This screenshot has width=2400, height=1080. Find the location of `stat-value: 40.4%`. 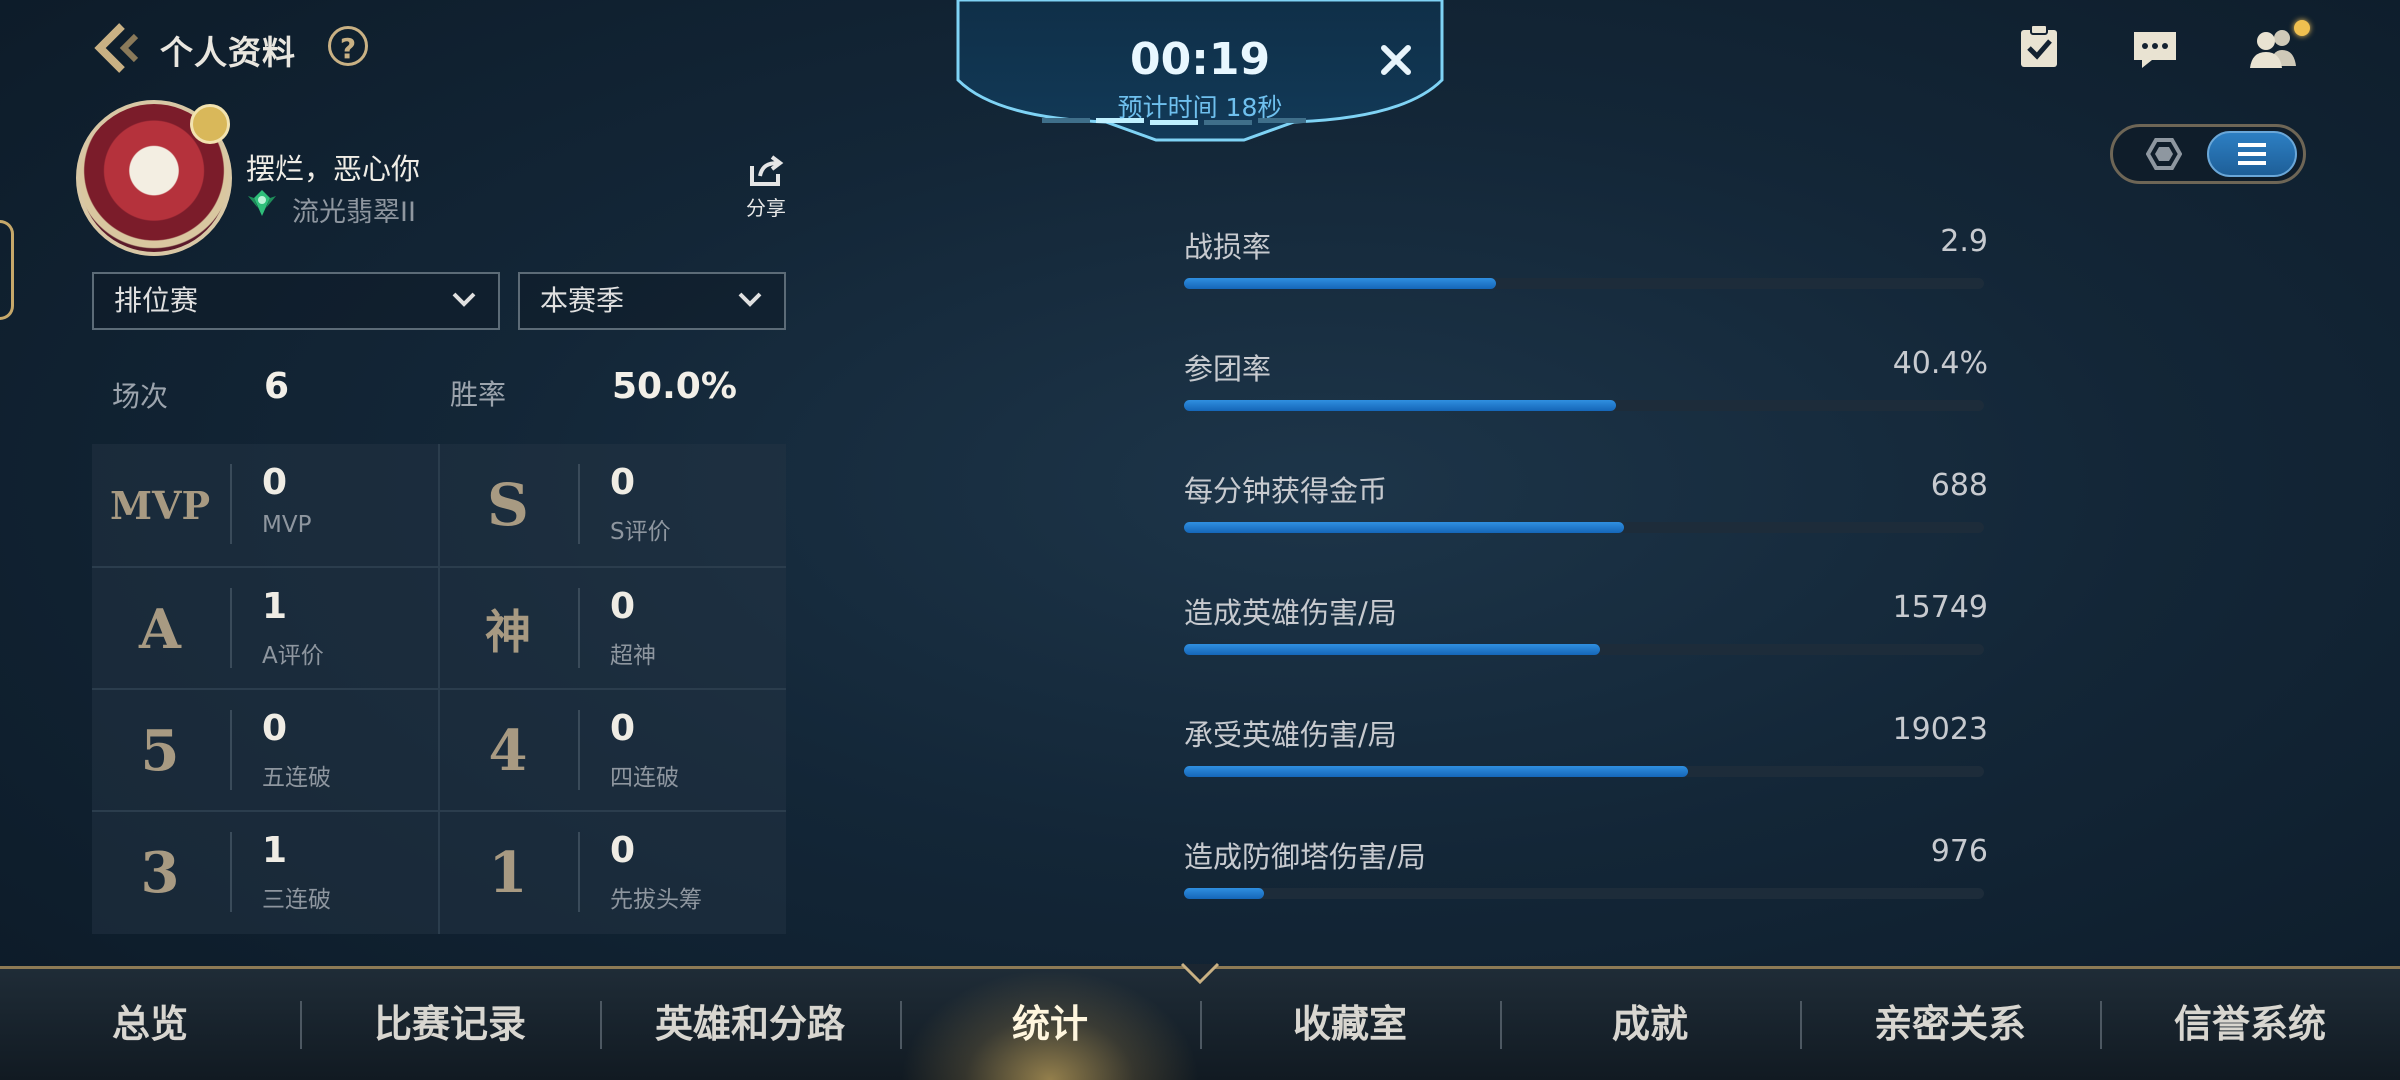

stat-value: 40.4% is located at coordinates (1940, 363).